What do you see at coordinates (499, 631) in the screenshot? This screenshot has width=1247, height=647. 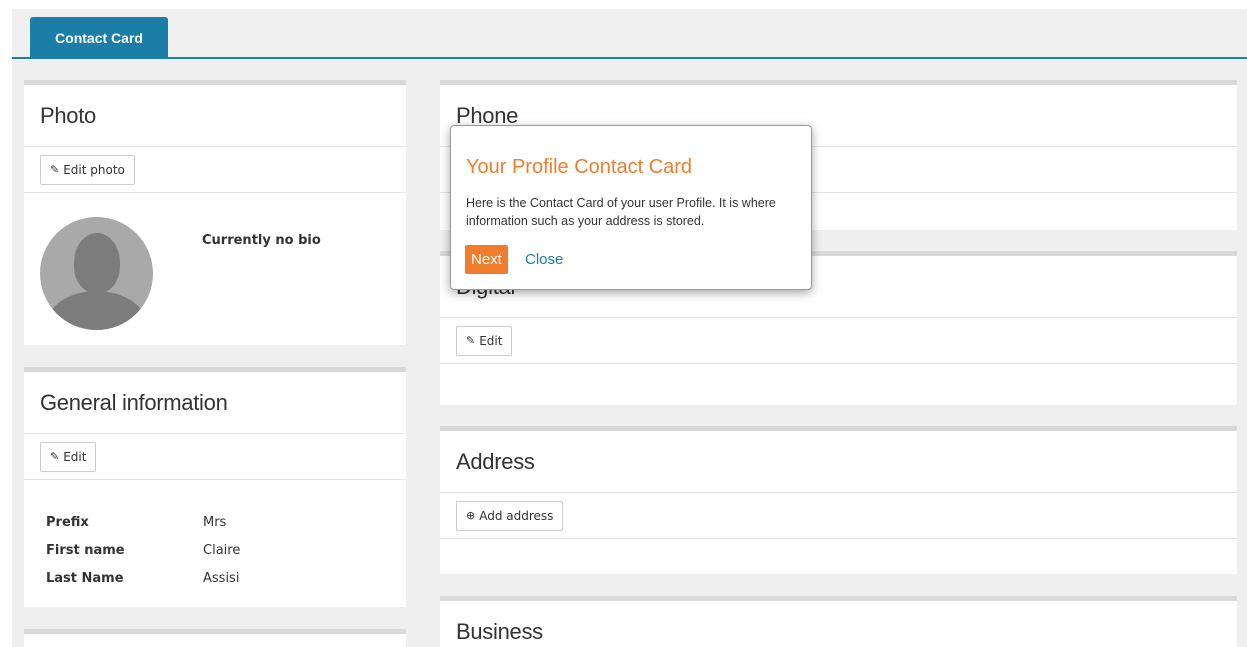 I see `panel-title: Business` at bounding box center [499, 631].